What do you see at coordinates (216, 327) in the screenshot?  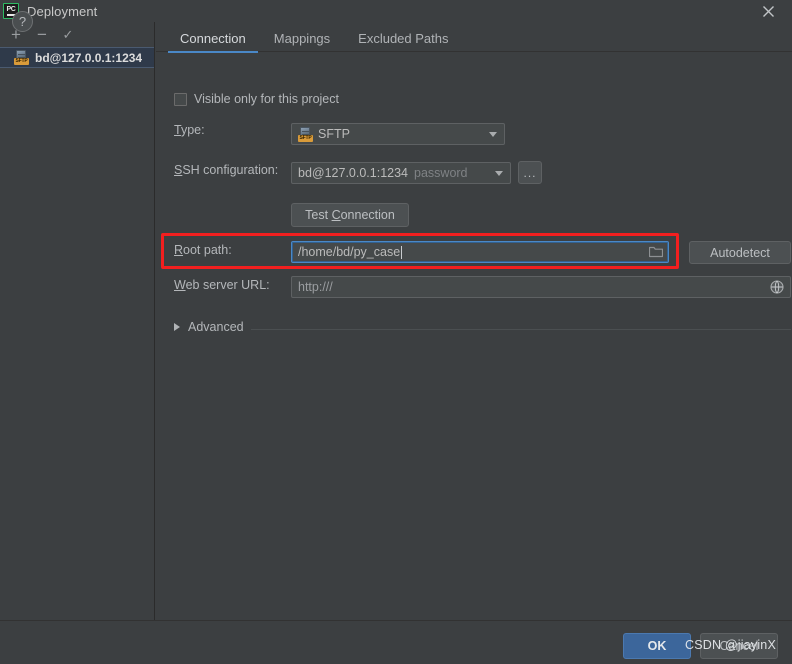 I see `advanced-label: Advanced` at bounding box center [216, 327].